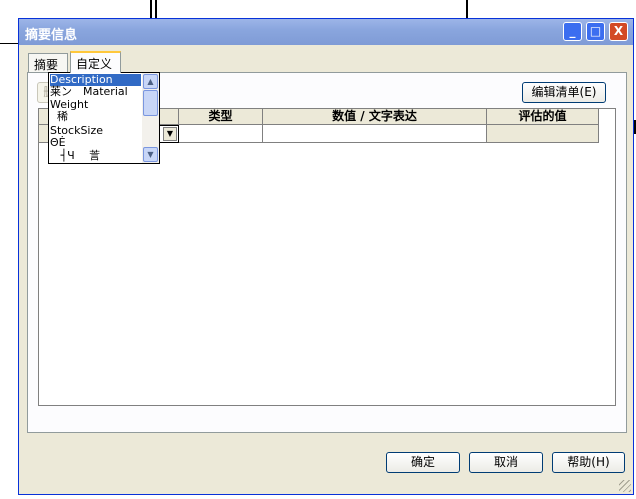  Describe the element at coordinates (95, 143) in the screenshot. I see `list-item: ΘĖ` at that location.